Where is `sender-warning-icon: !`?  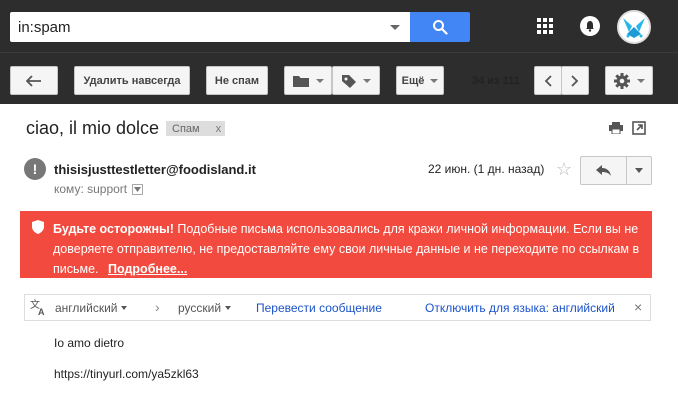
sender-warning-icon: ! is located at coordinates (35, 169).